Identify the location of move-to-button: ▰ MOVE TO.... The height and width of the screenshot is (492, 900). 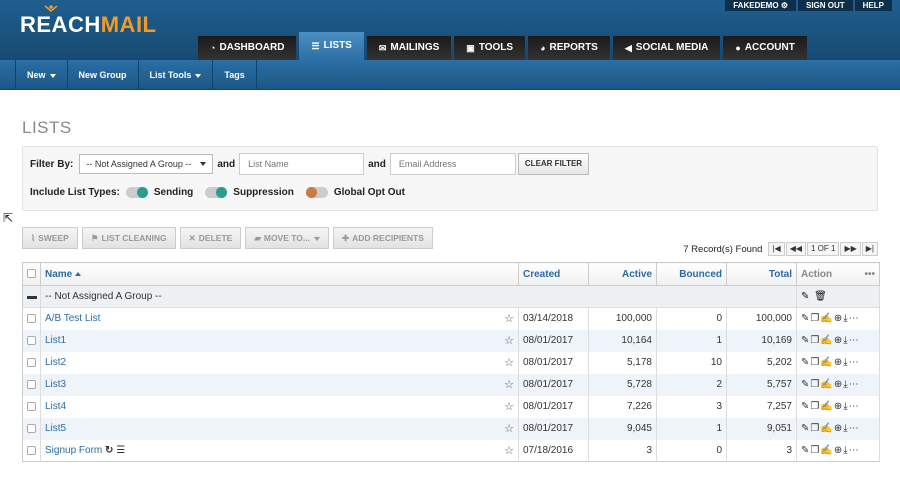
(287, 238).